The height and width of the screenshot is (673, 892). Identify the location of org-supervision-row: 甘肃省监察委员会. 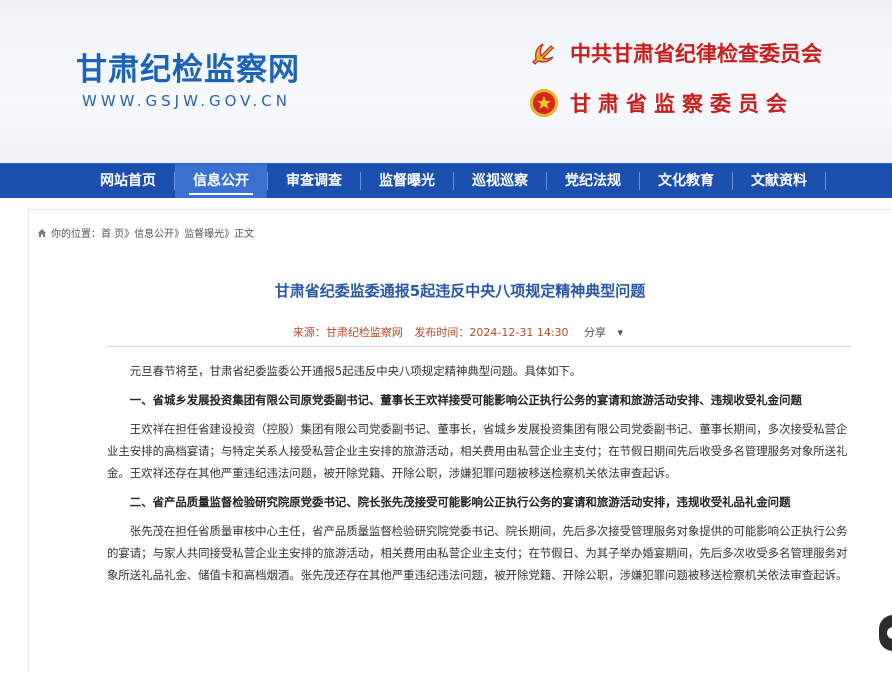
(662, 103).